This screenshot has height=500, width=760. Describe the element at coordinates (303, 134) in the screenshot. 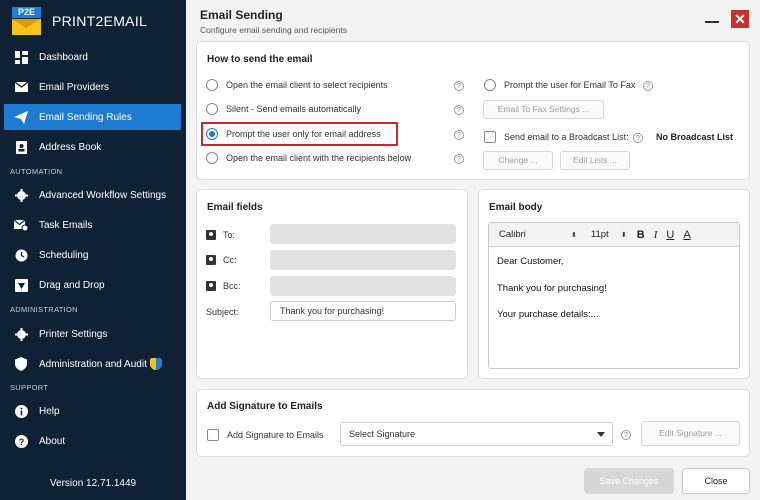

I see `radio-label: Prompt the user only for email address` at that location.